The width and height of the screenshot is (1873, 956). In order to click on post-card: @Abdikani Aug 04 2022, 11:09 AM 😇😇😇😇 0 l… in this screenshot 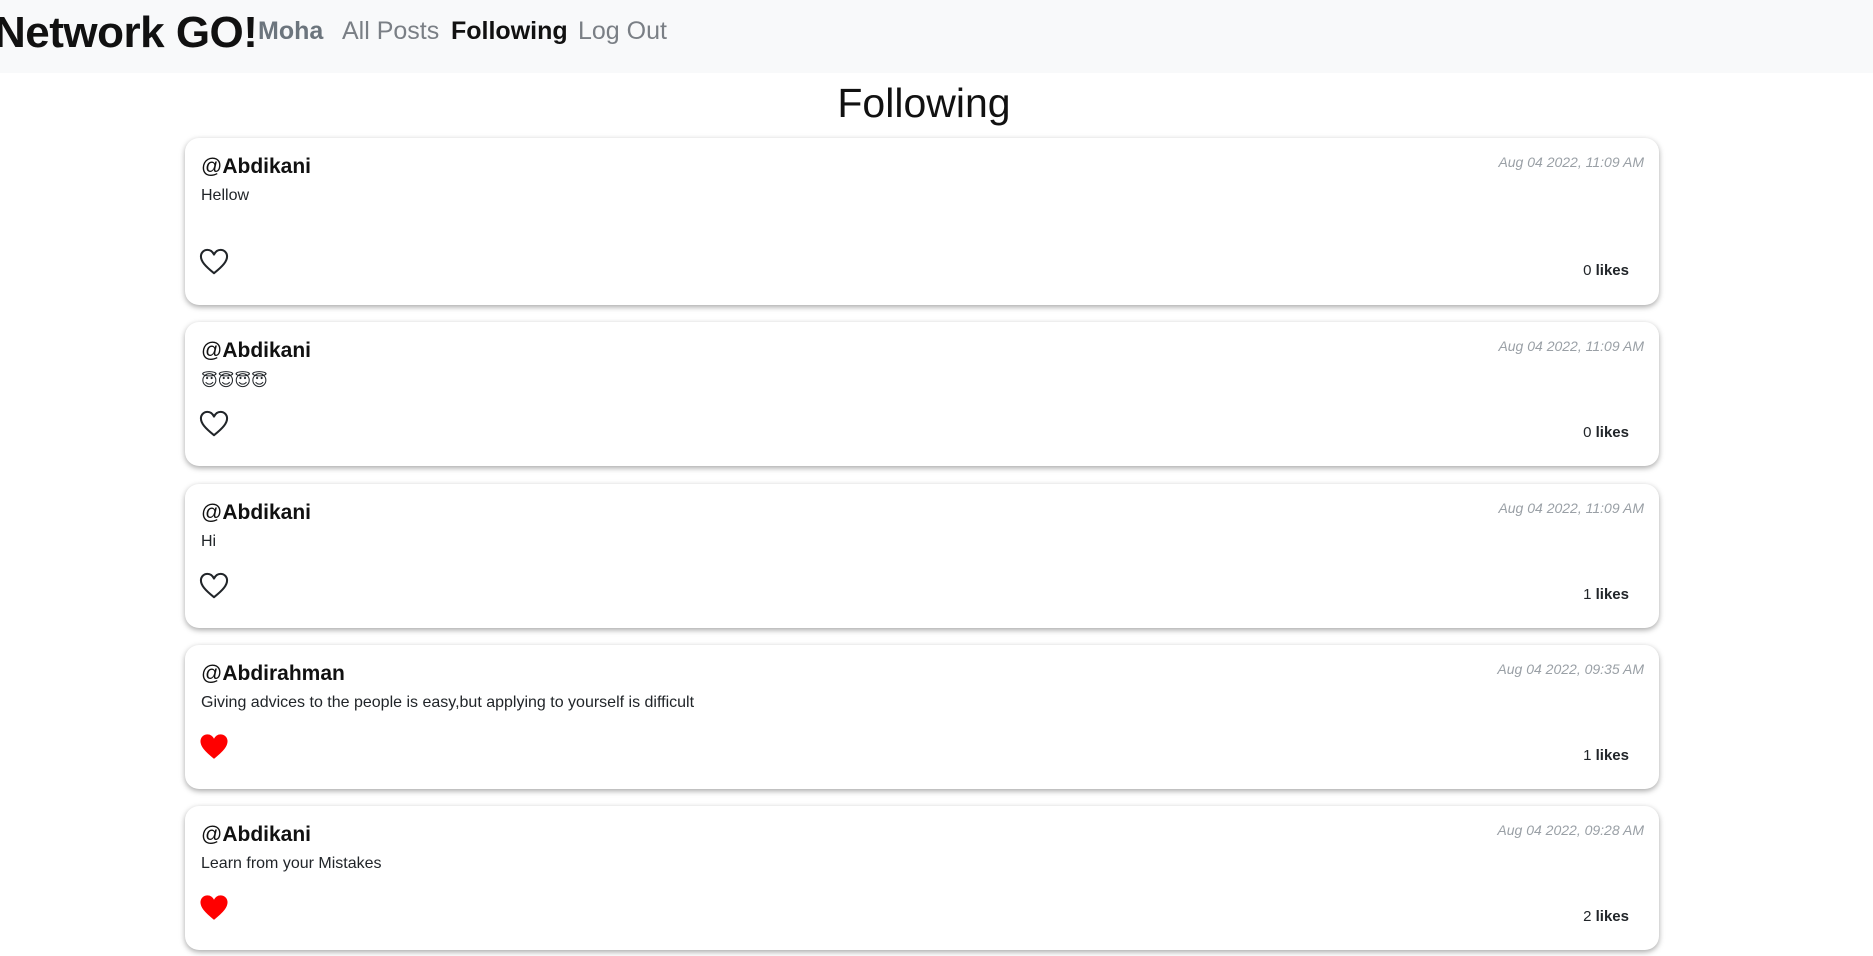, I will do `click(922, 394)`.